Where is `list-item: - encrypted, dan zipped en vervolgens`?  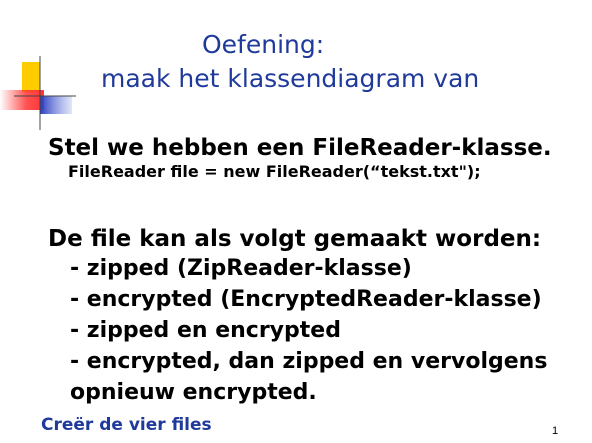
list-item: - encrypted, dan zipped en vervolgens is located at coordinates (309, 361).